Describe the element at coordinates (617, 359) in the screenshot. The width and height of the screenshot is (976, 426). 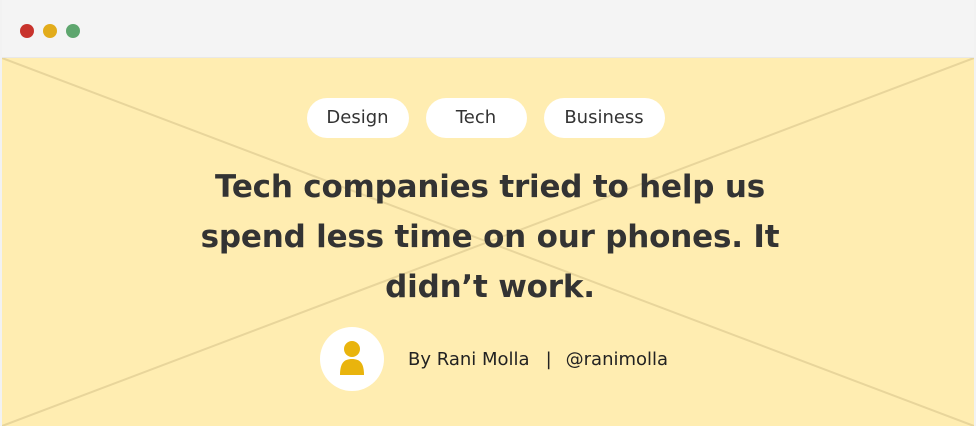
I see `author-handle: @ranimolla` at that location.